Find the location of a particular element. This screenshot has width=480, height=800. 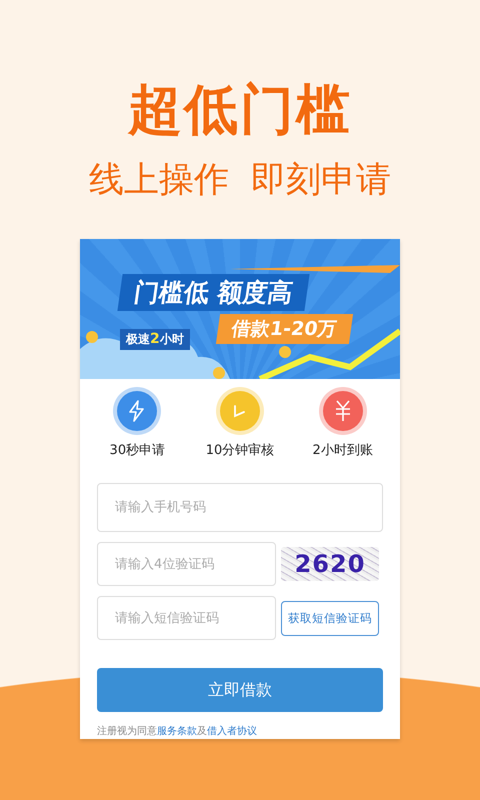

terms-text: 注册视为同意服务条款及借入者协议 is located at coordinates (177, 731).